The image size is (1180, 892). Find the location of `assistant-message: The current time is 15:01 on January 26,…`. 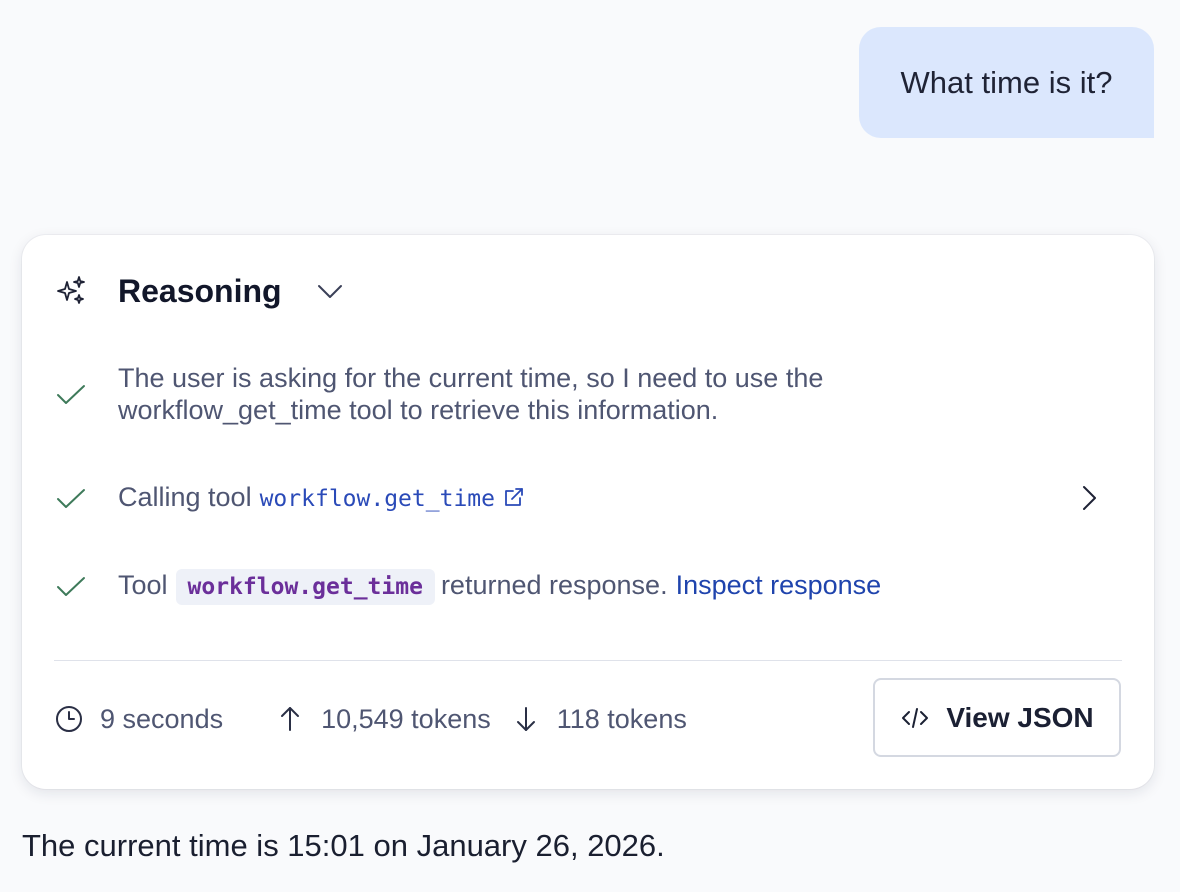

assistant-message: The current time is 15:01 on January 26,… is located at coordinates (343, 845).